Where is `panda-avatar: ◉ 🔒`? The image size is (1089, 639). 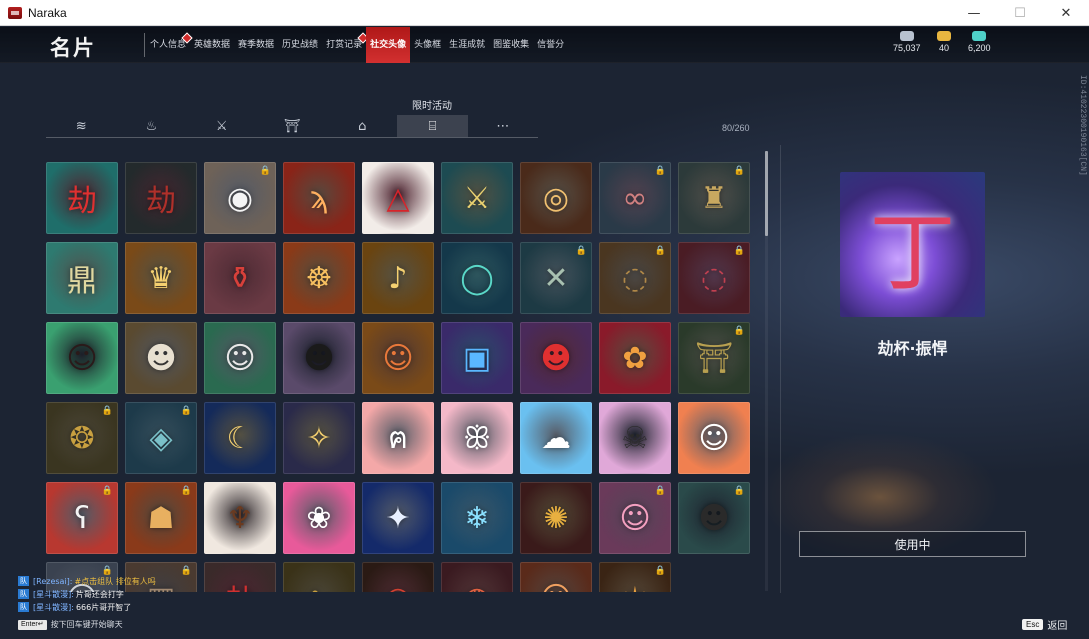 panda-avatar: ◉ 🔒 is located at coordinates (240, 198).